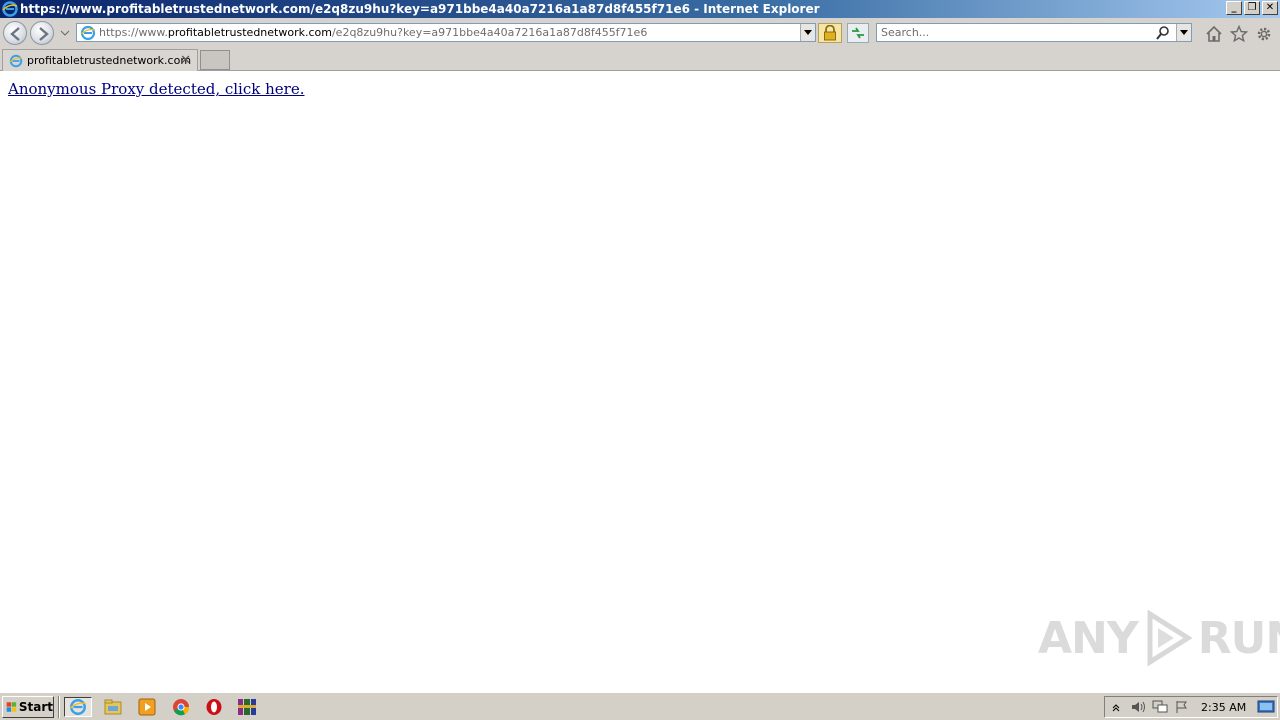  I want to click on taskbar: Start 2:35 AM, so click(640, 706).